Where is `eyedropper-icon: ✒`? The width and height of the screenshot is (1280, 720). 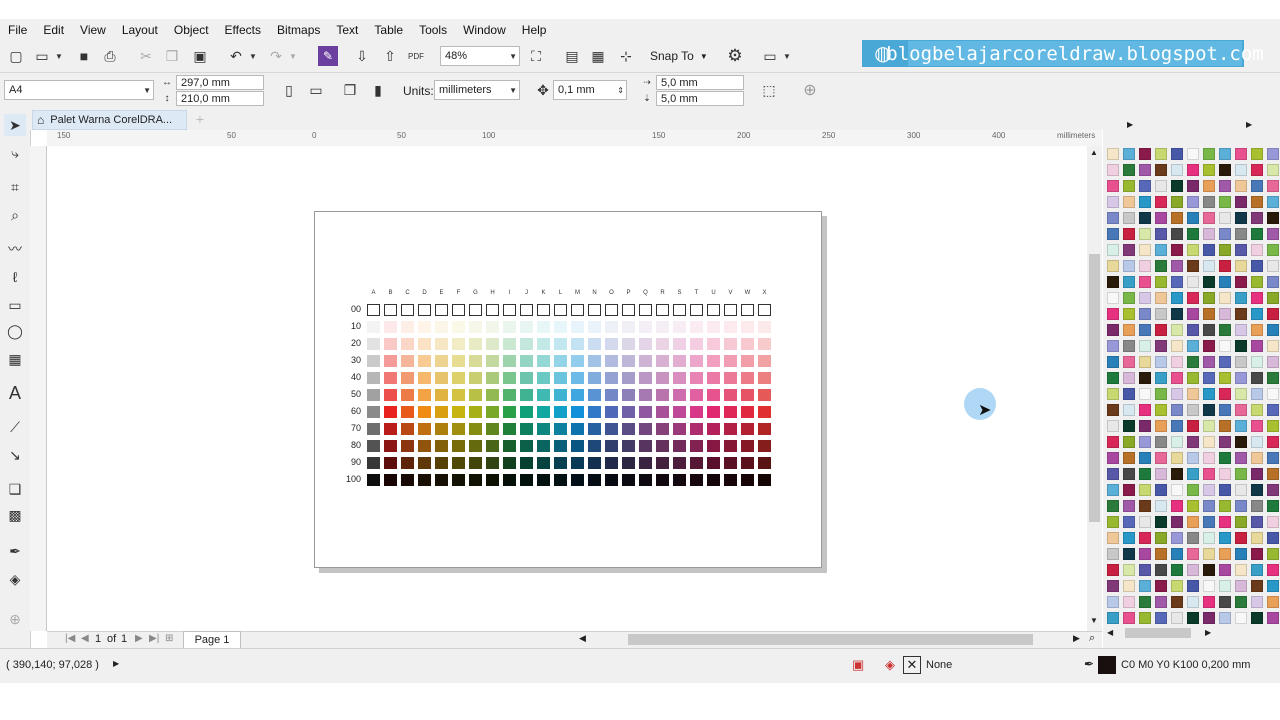
eyedropper-icon: ✒ is located at coordinates (15, 551).